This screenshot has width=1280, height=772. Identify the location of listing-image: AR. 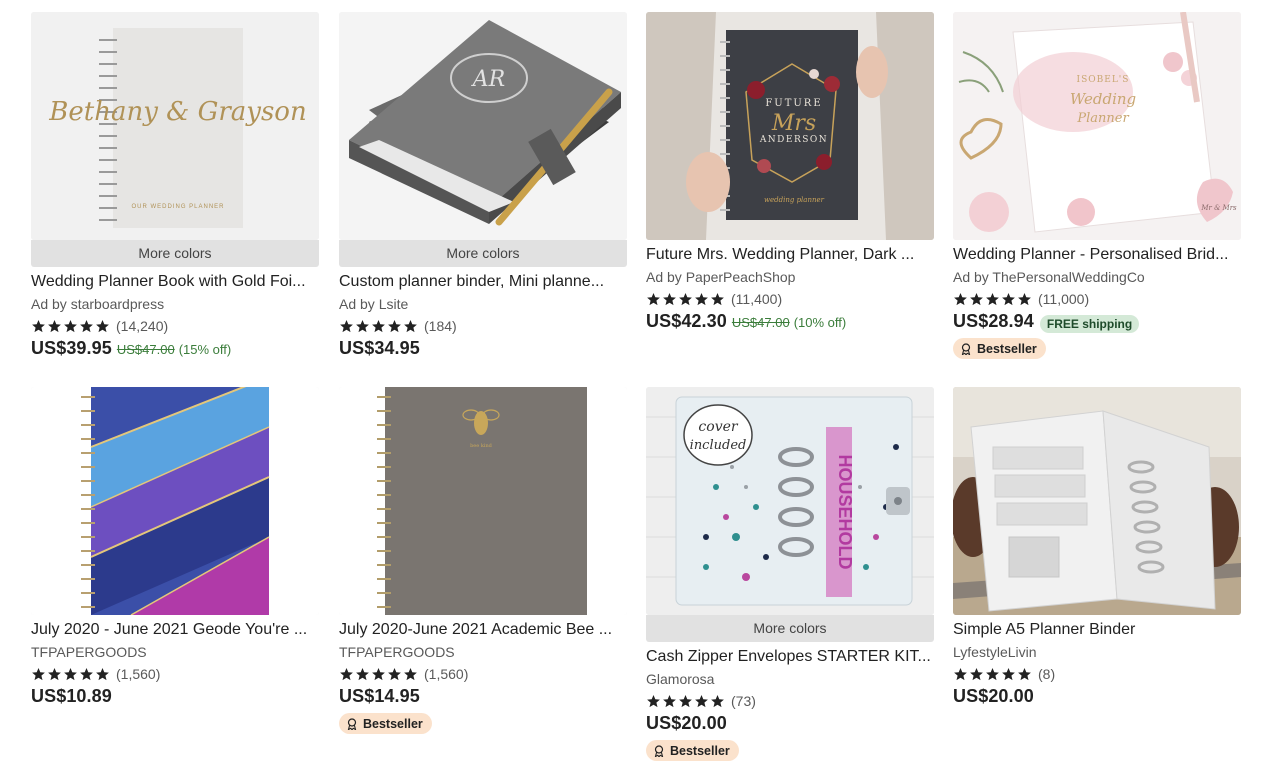
(483, 126).